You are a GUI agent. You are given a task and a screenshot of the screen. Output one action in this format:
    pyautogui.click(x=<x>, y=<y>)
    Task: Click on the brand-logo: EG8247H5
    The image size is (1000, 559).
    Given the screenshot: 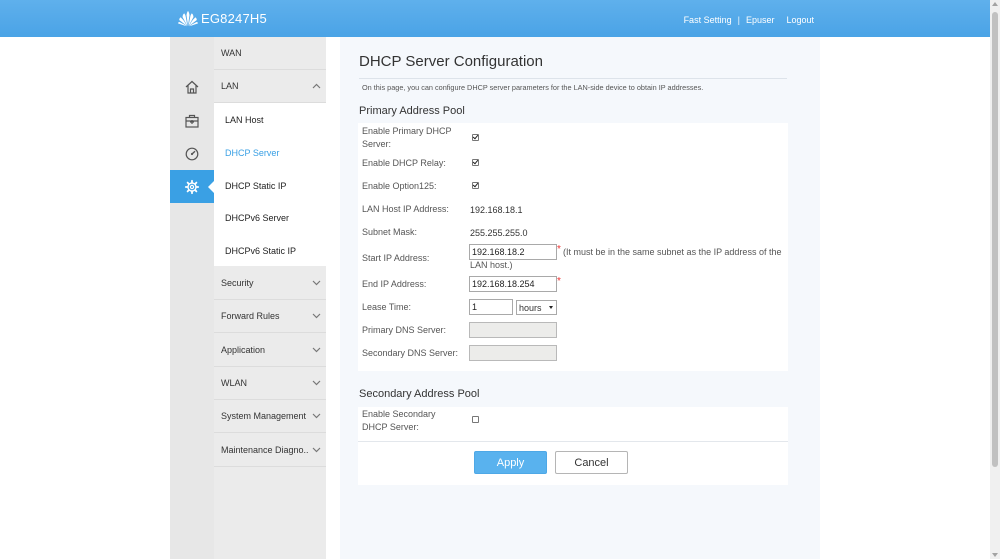 What is the action you would take?
    pyautogui.click(x=222, y=18)
    